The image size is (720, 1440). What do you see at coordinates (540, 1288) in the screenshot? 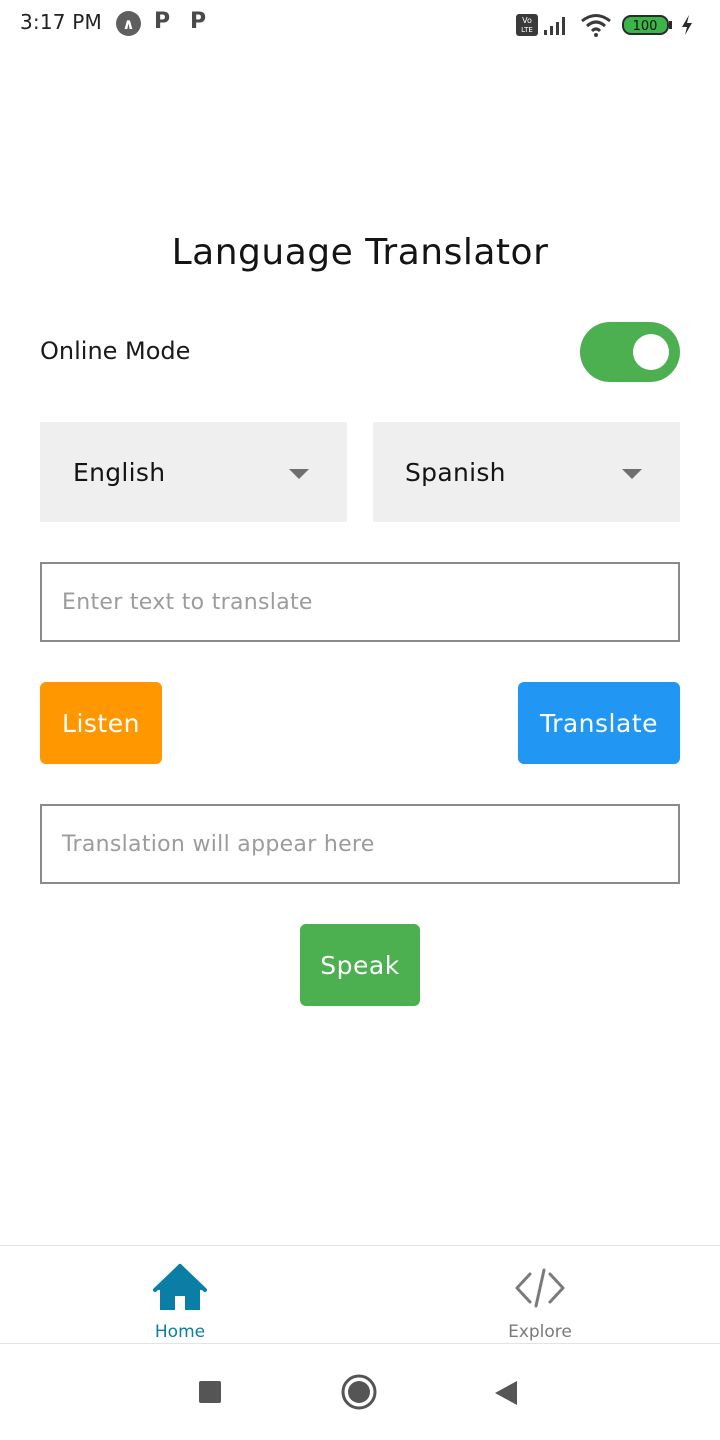
I see `code-icon` at bounding box center [540, 1288].